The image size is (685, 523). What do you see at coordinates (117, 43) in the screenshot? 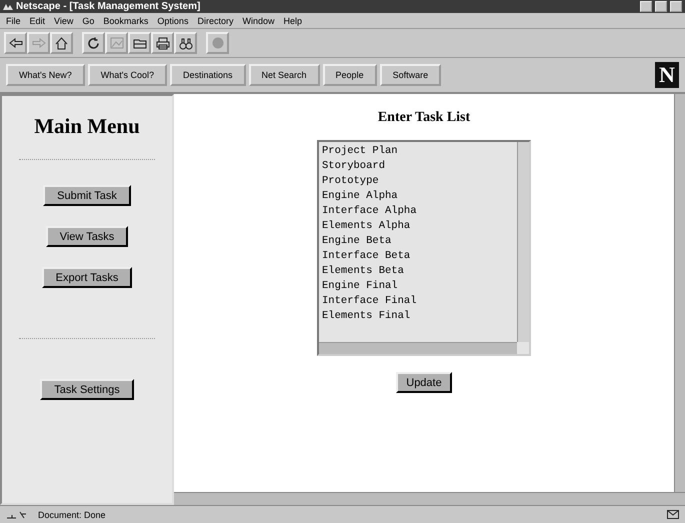
I see `image-icon` at bounding box center [117, 43].